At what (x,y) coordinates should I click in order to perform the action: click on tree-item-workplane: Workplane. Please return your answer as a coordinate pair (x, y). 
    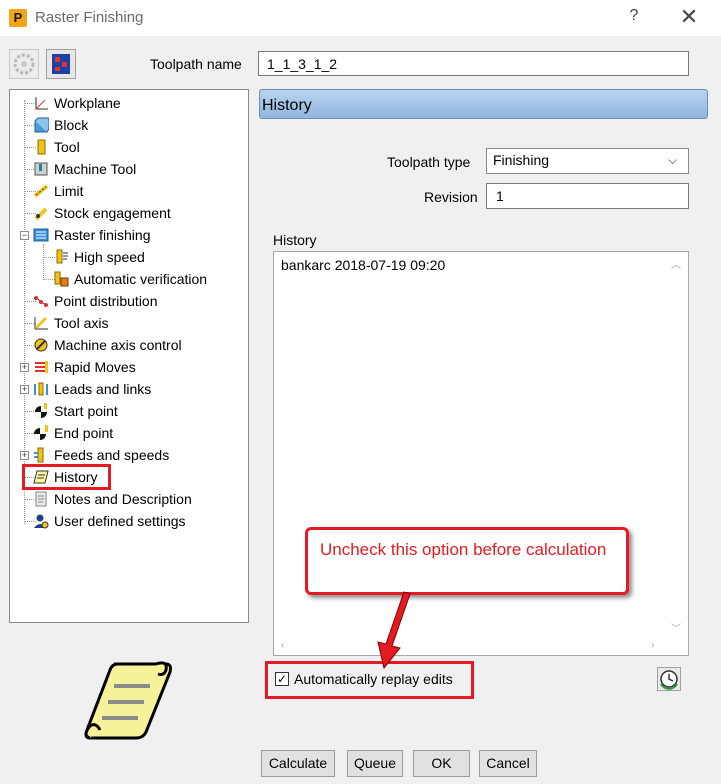
    Looking at the image, I should click on (129, 103).